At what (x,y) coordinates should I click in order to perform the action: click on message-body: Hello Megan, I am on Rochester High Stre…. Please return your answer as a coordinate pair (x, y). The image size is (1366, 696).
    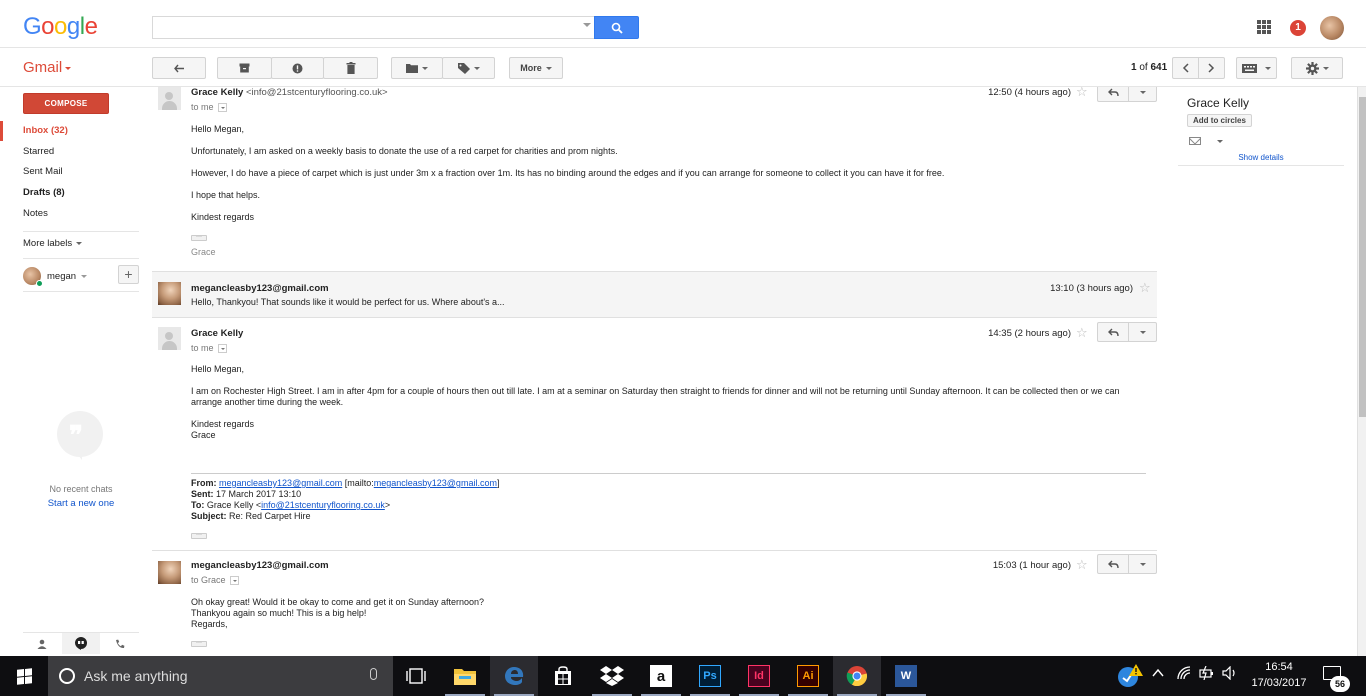
    Looking at the image, I should click on (670, 402).